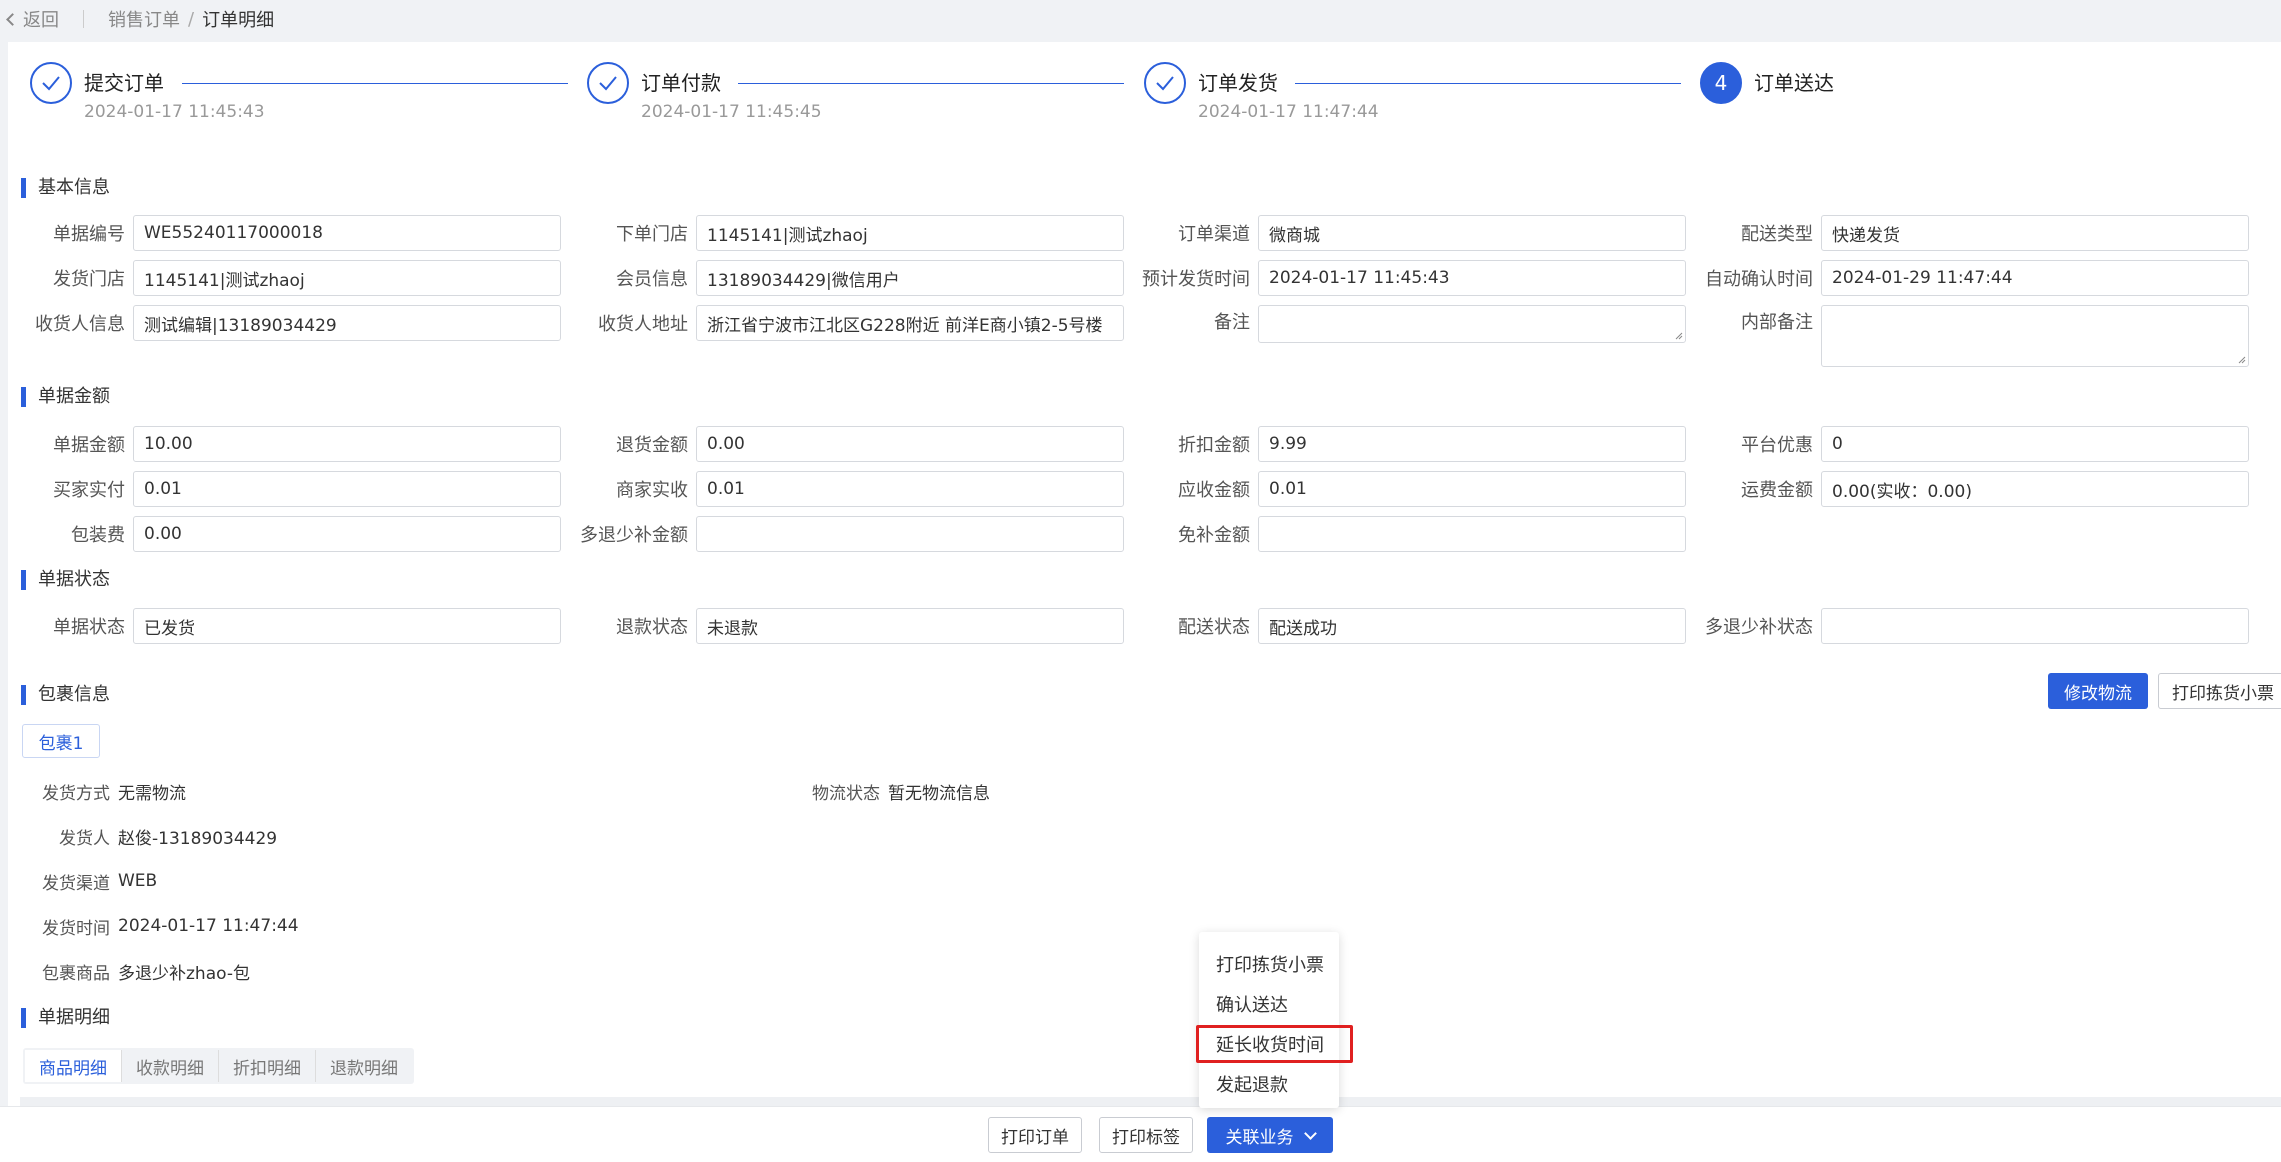  I want to click on footer-bar: 打印订单 打印标签 关联业务, so click(1140, 1134).